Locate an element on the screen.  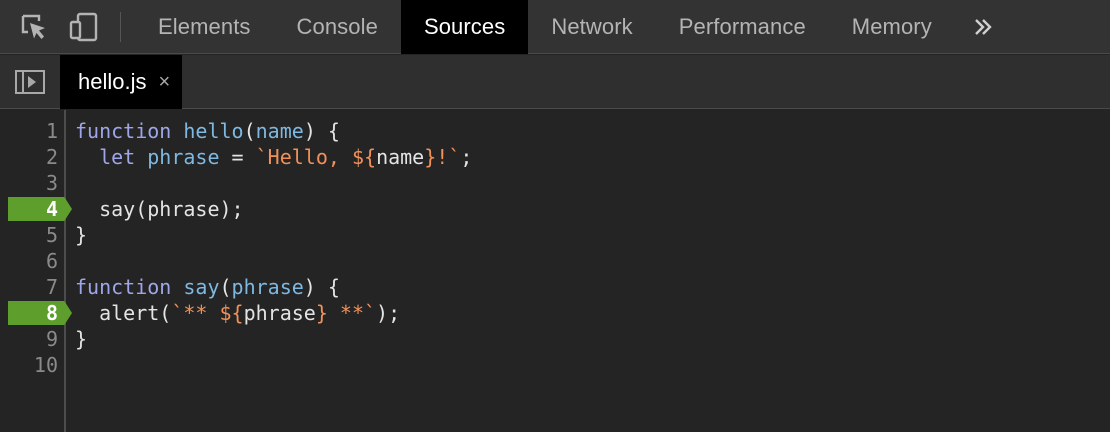
inspect-element-button is located at coordinates (30, 27).